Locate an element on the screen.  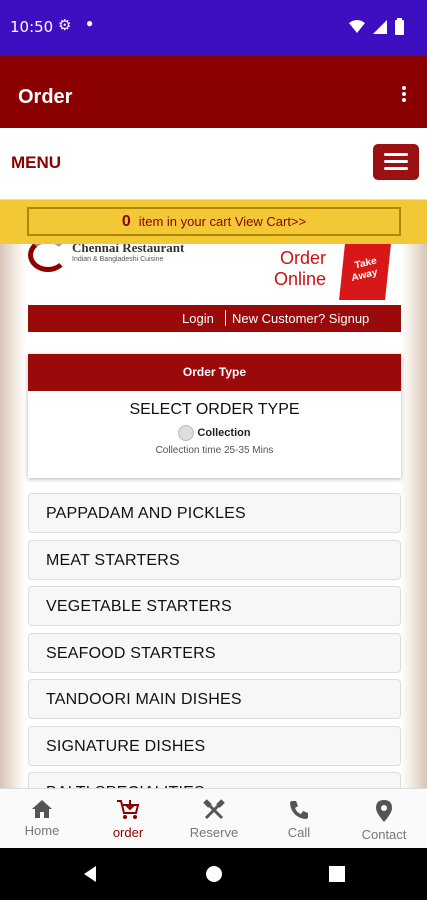
status-time: 10:50 is located at coordinates (32, 27).